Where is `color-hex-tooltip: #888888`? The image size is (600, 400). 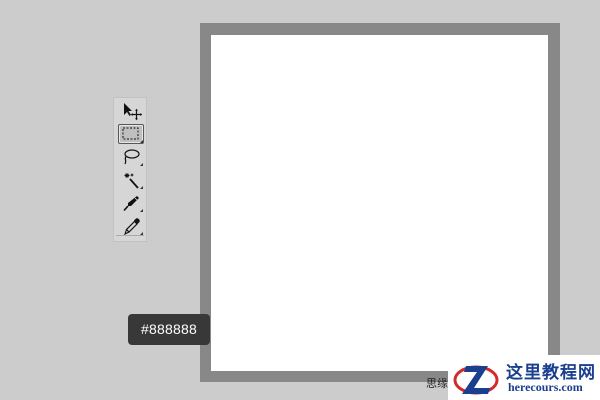 color-hex-tooltip: #888888 is located at coordinates (169, 329).